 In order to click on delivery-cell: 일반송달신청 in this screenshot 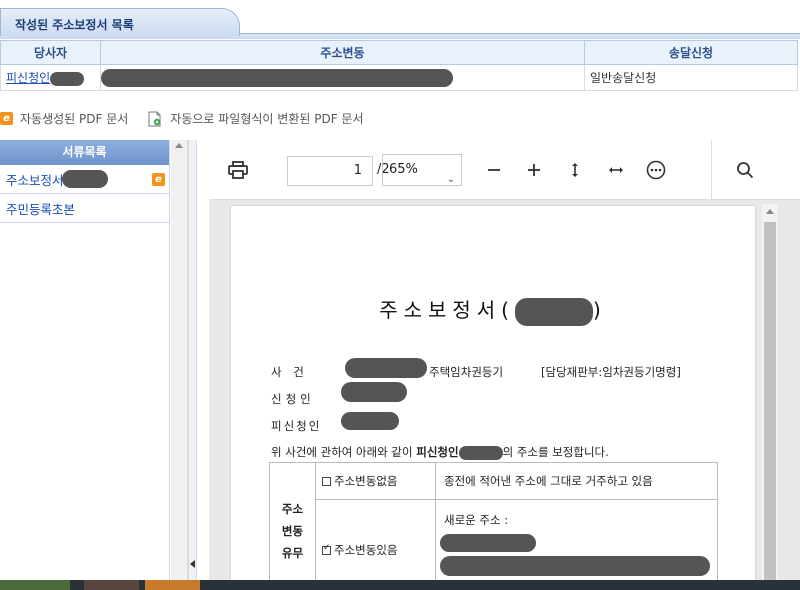, I will do `click(691, 77)`.